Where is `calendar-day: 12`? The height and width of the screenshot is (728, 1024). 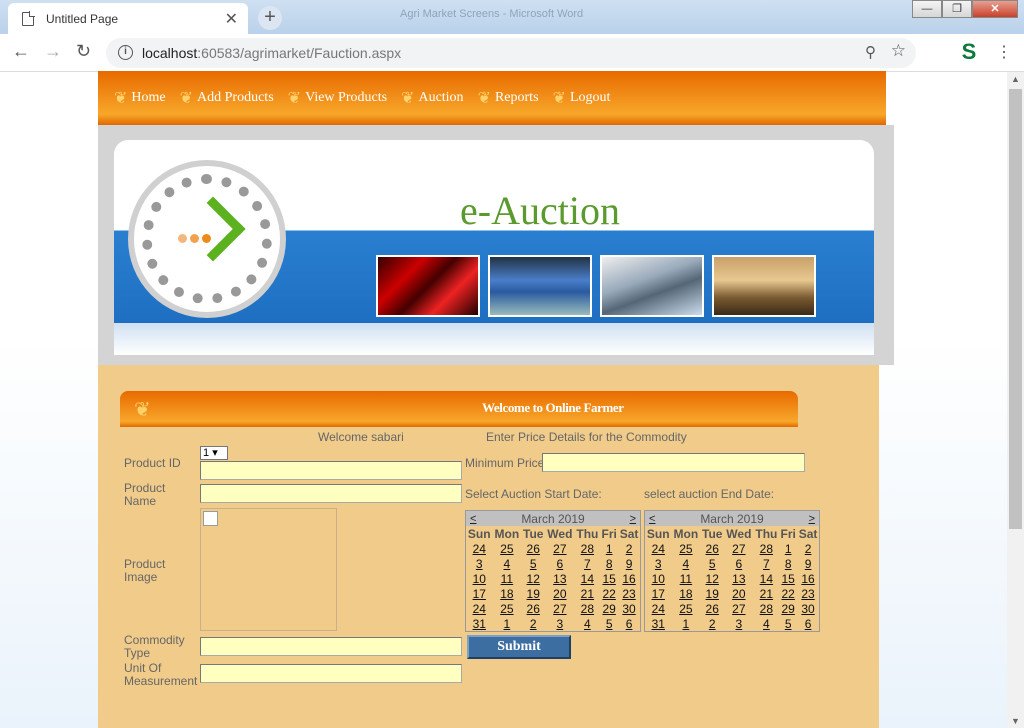 calendar-day: 12 is located at coordinates (533, 578).